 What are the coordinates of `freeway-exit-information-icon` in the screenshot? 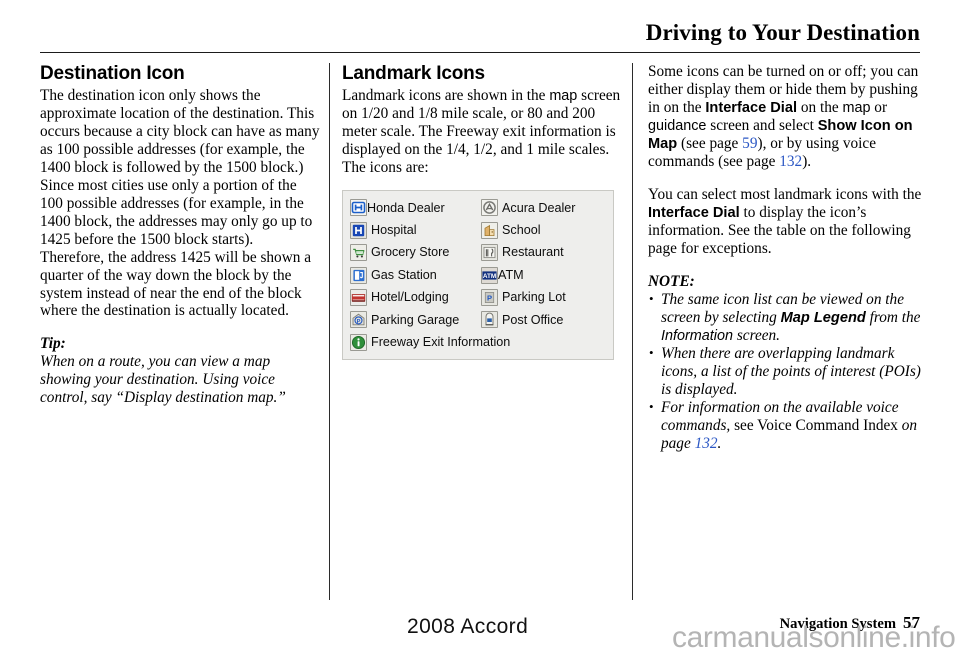 It's located at (358, 342).